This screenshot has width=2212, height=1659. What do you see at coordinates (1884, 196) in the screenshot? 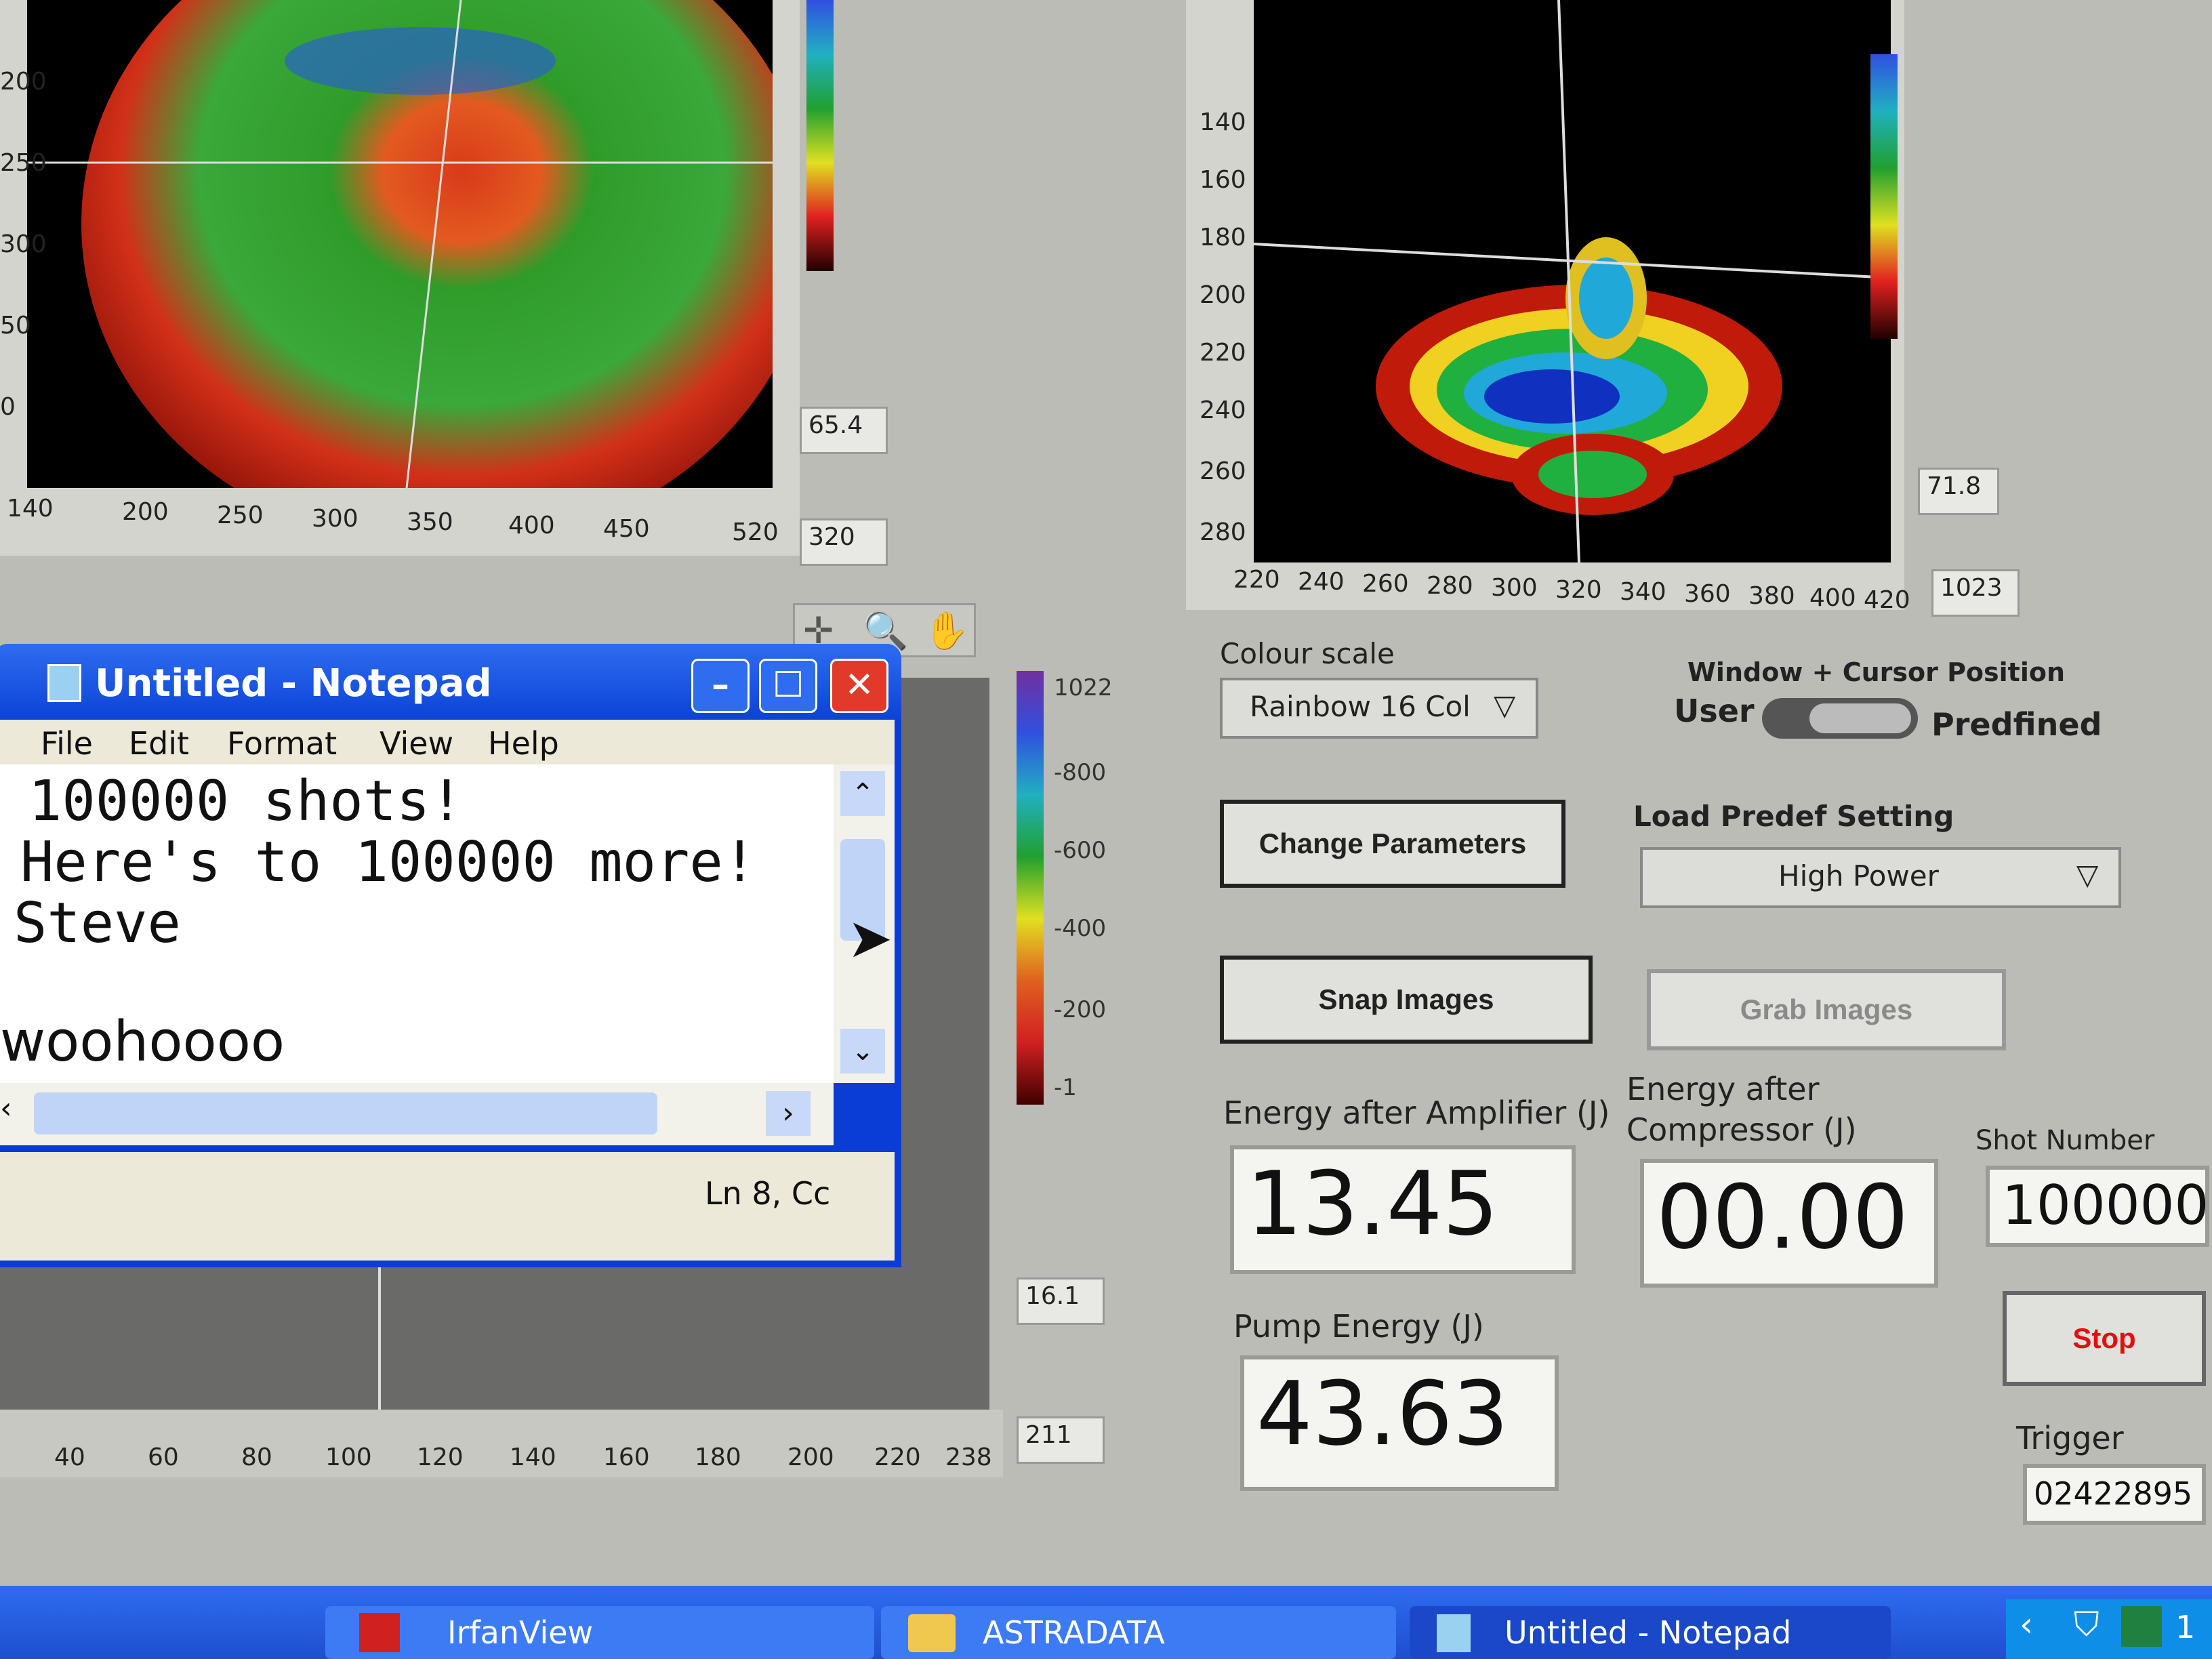
I see `right-colorbar` at bounding box center [1884, 196].